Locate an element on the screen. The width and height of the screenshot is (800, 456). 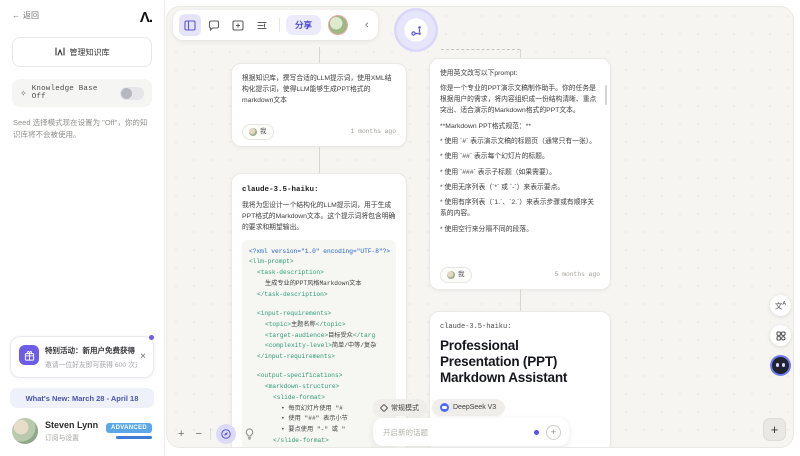
knowledge-base-toggle is located at coordinates (132, 93).